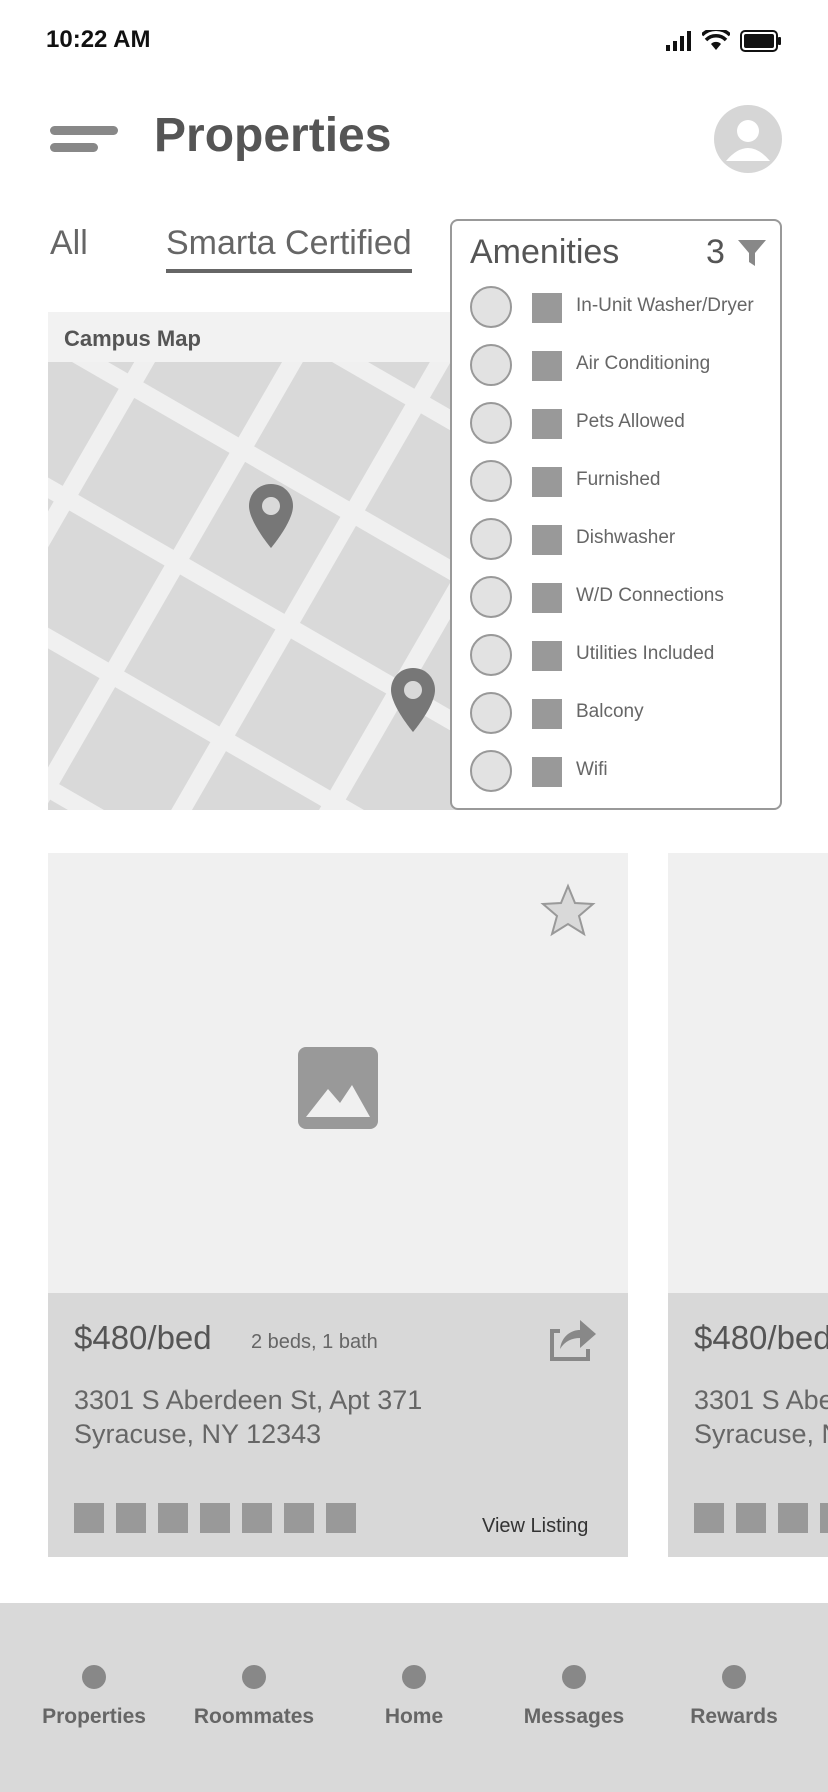 This screenshot has width=828, height=1792. I want to click on map-canvas, so click(252, 586).